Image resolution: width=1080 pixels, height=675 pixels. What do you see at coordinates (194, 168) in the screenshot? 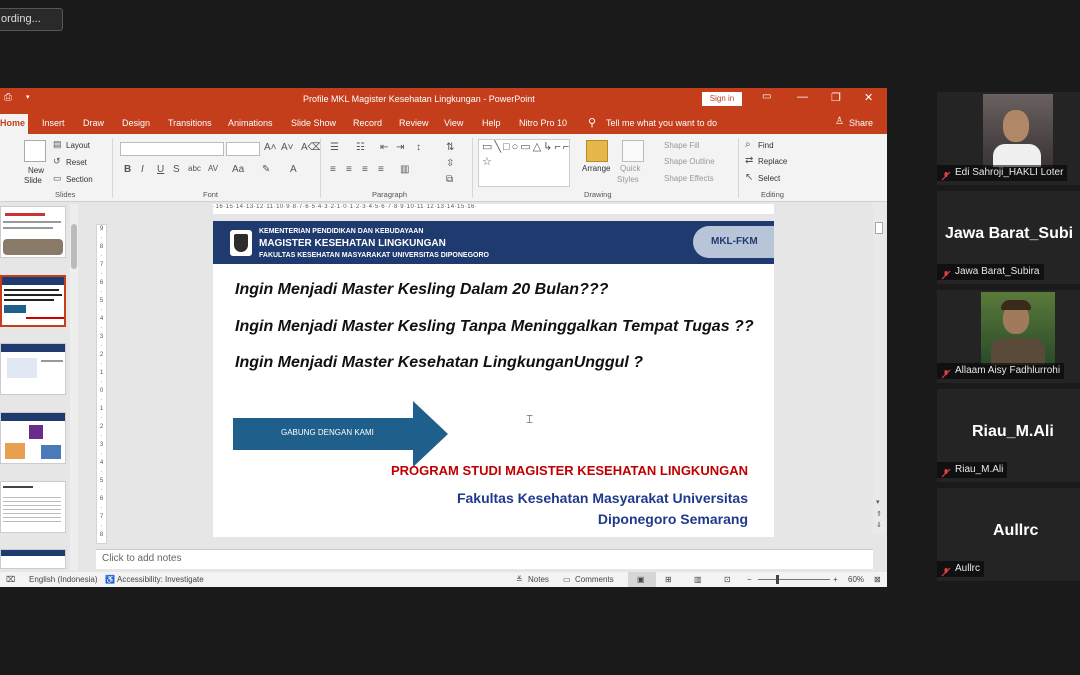
I see `strikethrough-icon: abc` at bounding box center [194, 168].